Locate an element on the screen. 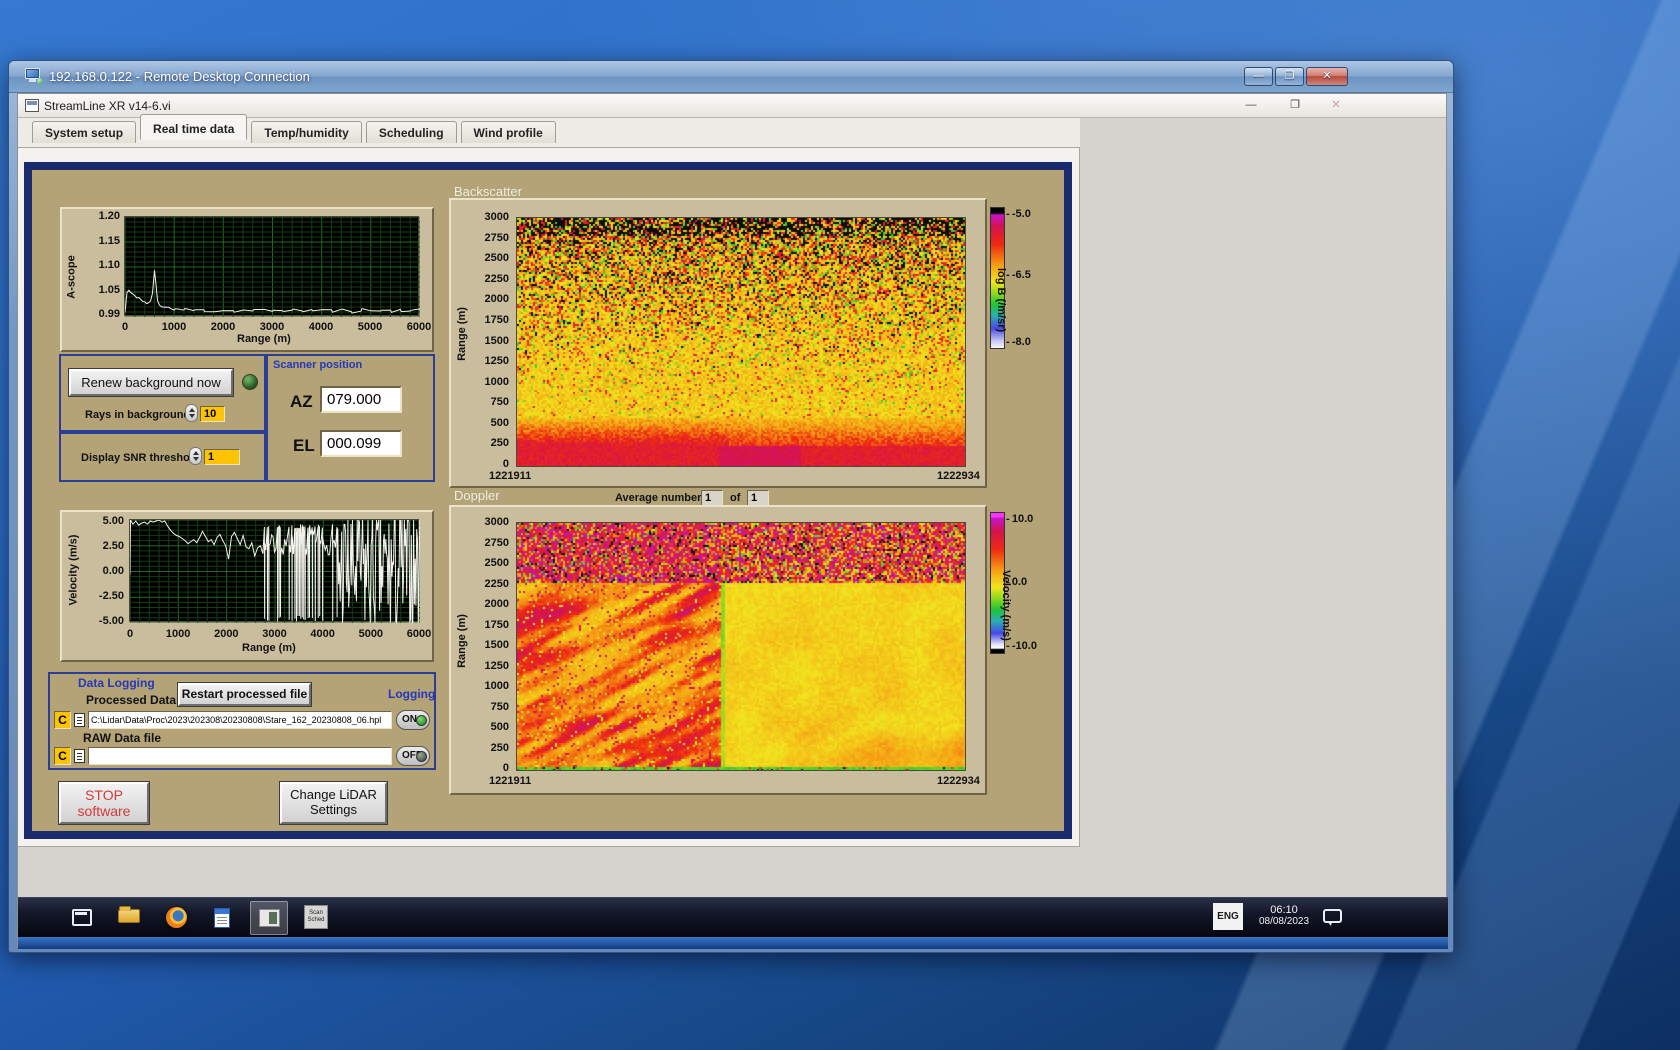 The height and width of the screenshot is (1050, 1680). minimize-icon: — is located at coordinates (1258, 76).